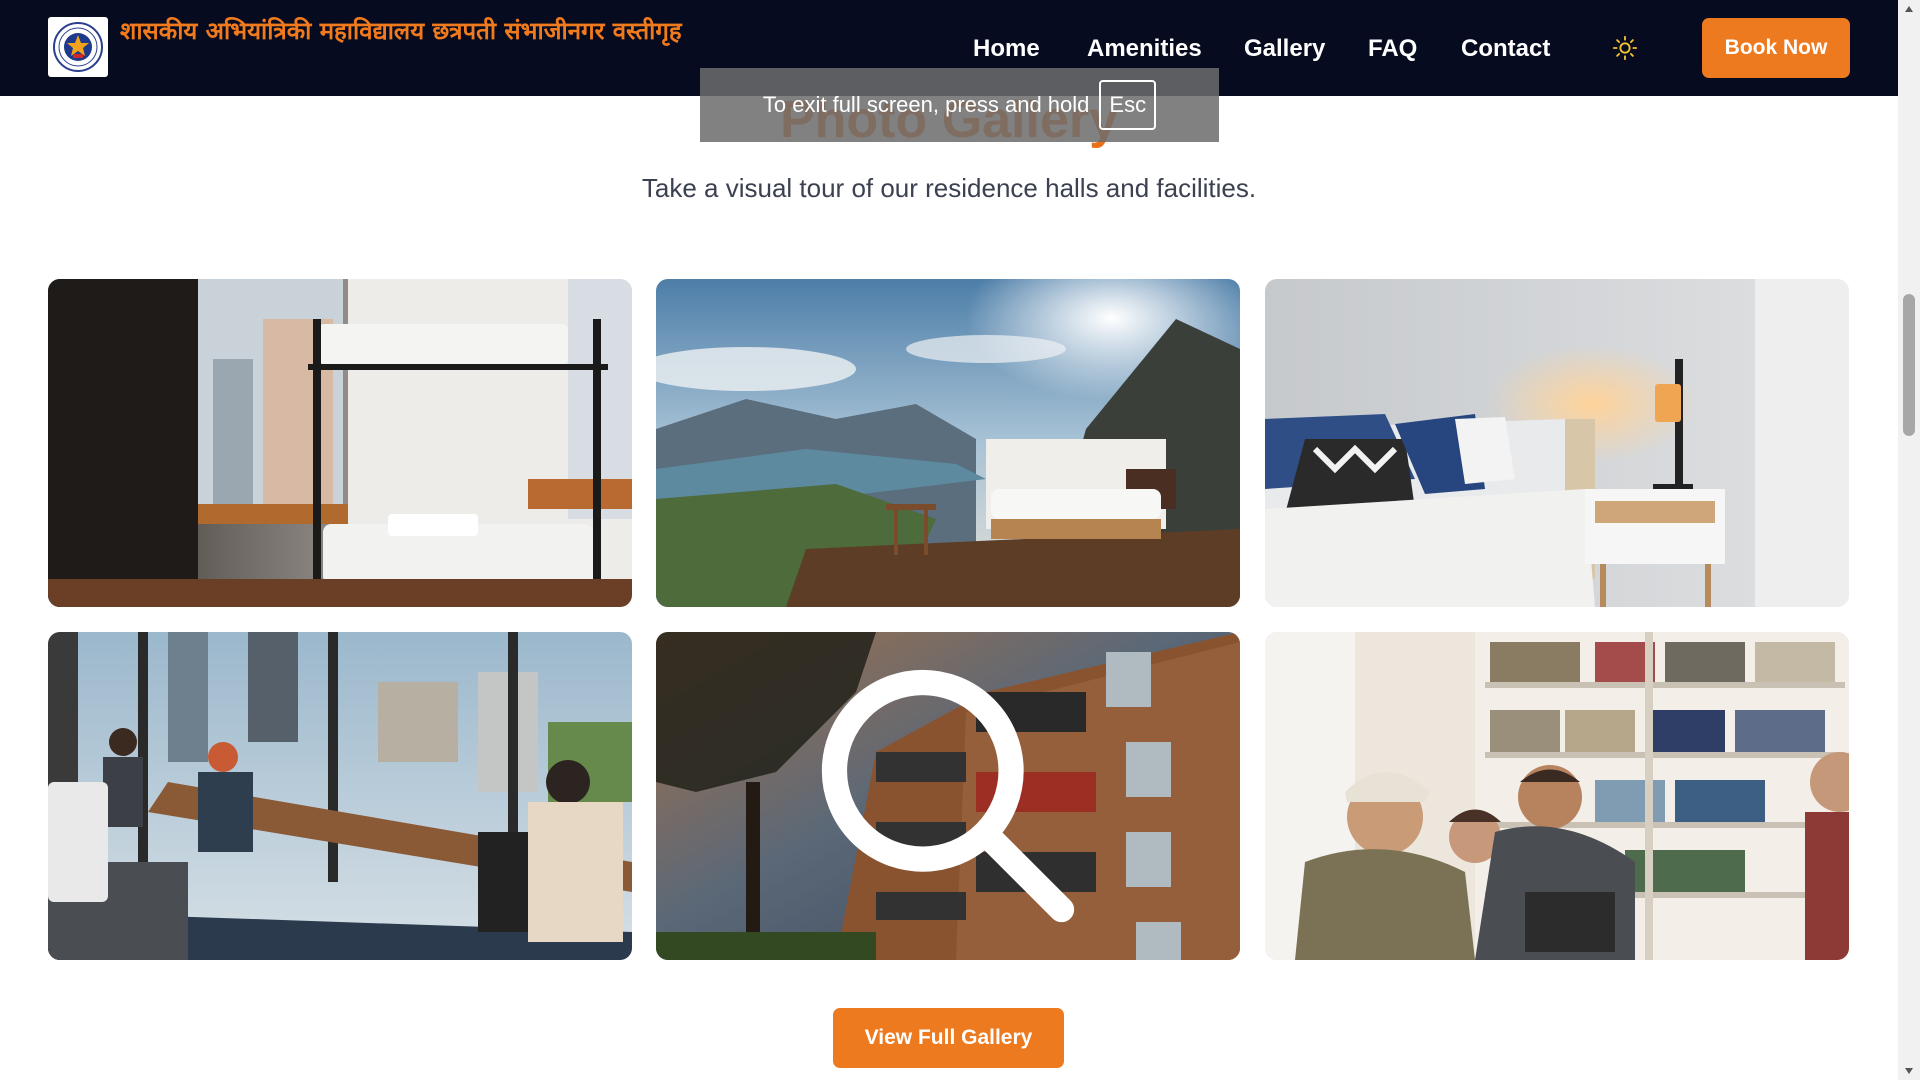 Image resolution: width=1920 pixels, height=1080 pixels. I want to click on scroll-down-arrow-icon, so click(1909, 1071).